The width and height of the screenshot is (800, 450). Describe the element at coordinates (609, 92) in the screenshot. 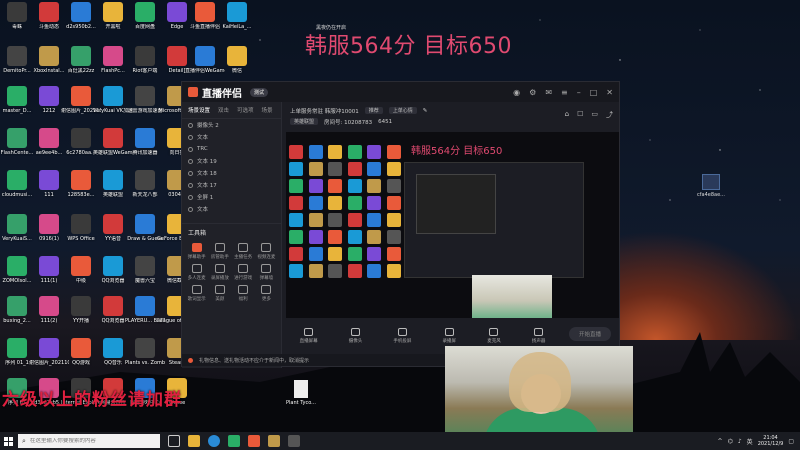

I see `close-icon: ✕` at that location.